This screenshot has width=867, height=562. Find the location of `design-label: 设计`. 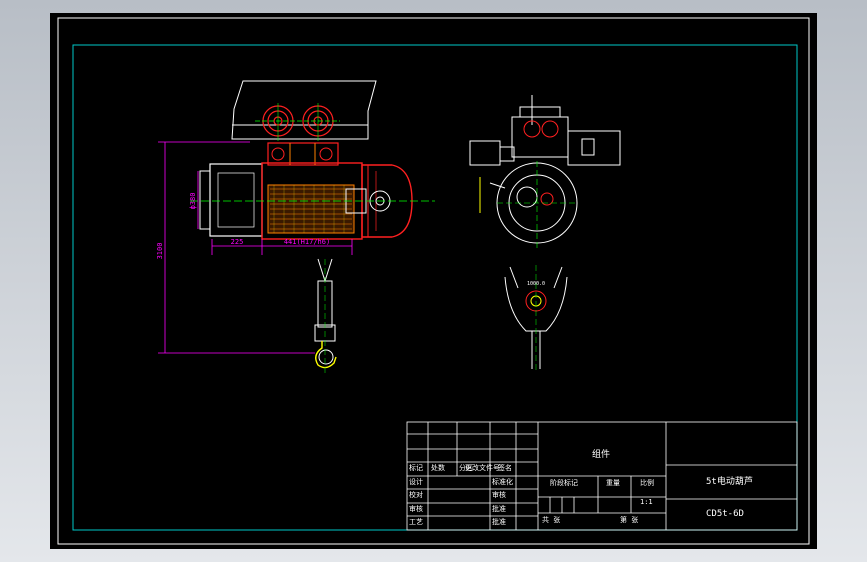

design-label: 设计 is located at coordinates (416, 482).